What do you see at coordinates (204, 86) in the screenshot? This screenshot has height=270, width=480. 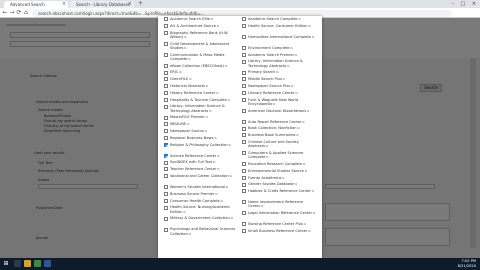 I see `database-label: Historical Abstracts ⧉` at bounding box center [204, 86].